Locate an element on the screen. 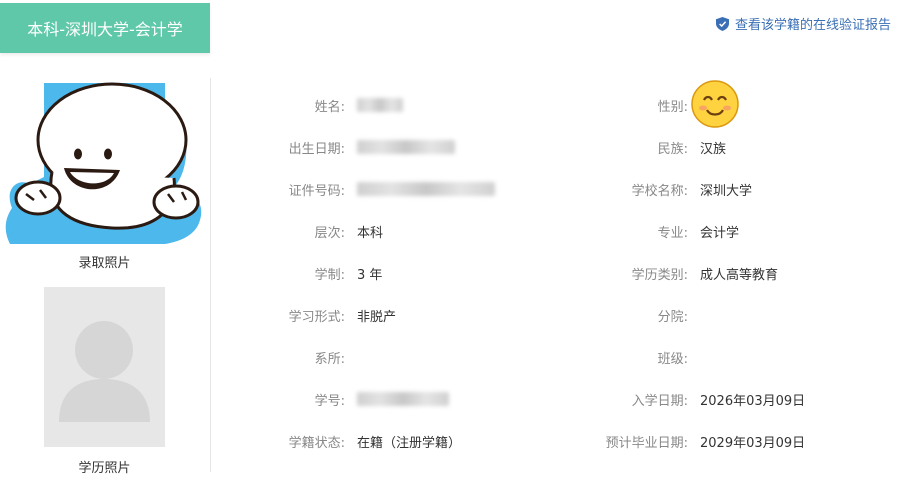  education-photo-label: 学历照片 is located at coordinates (104, 468).